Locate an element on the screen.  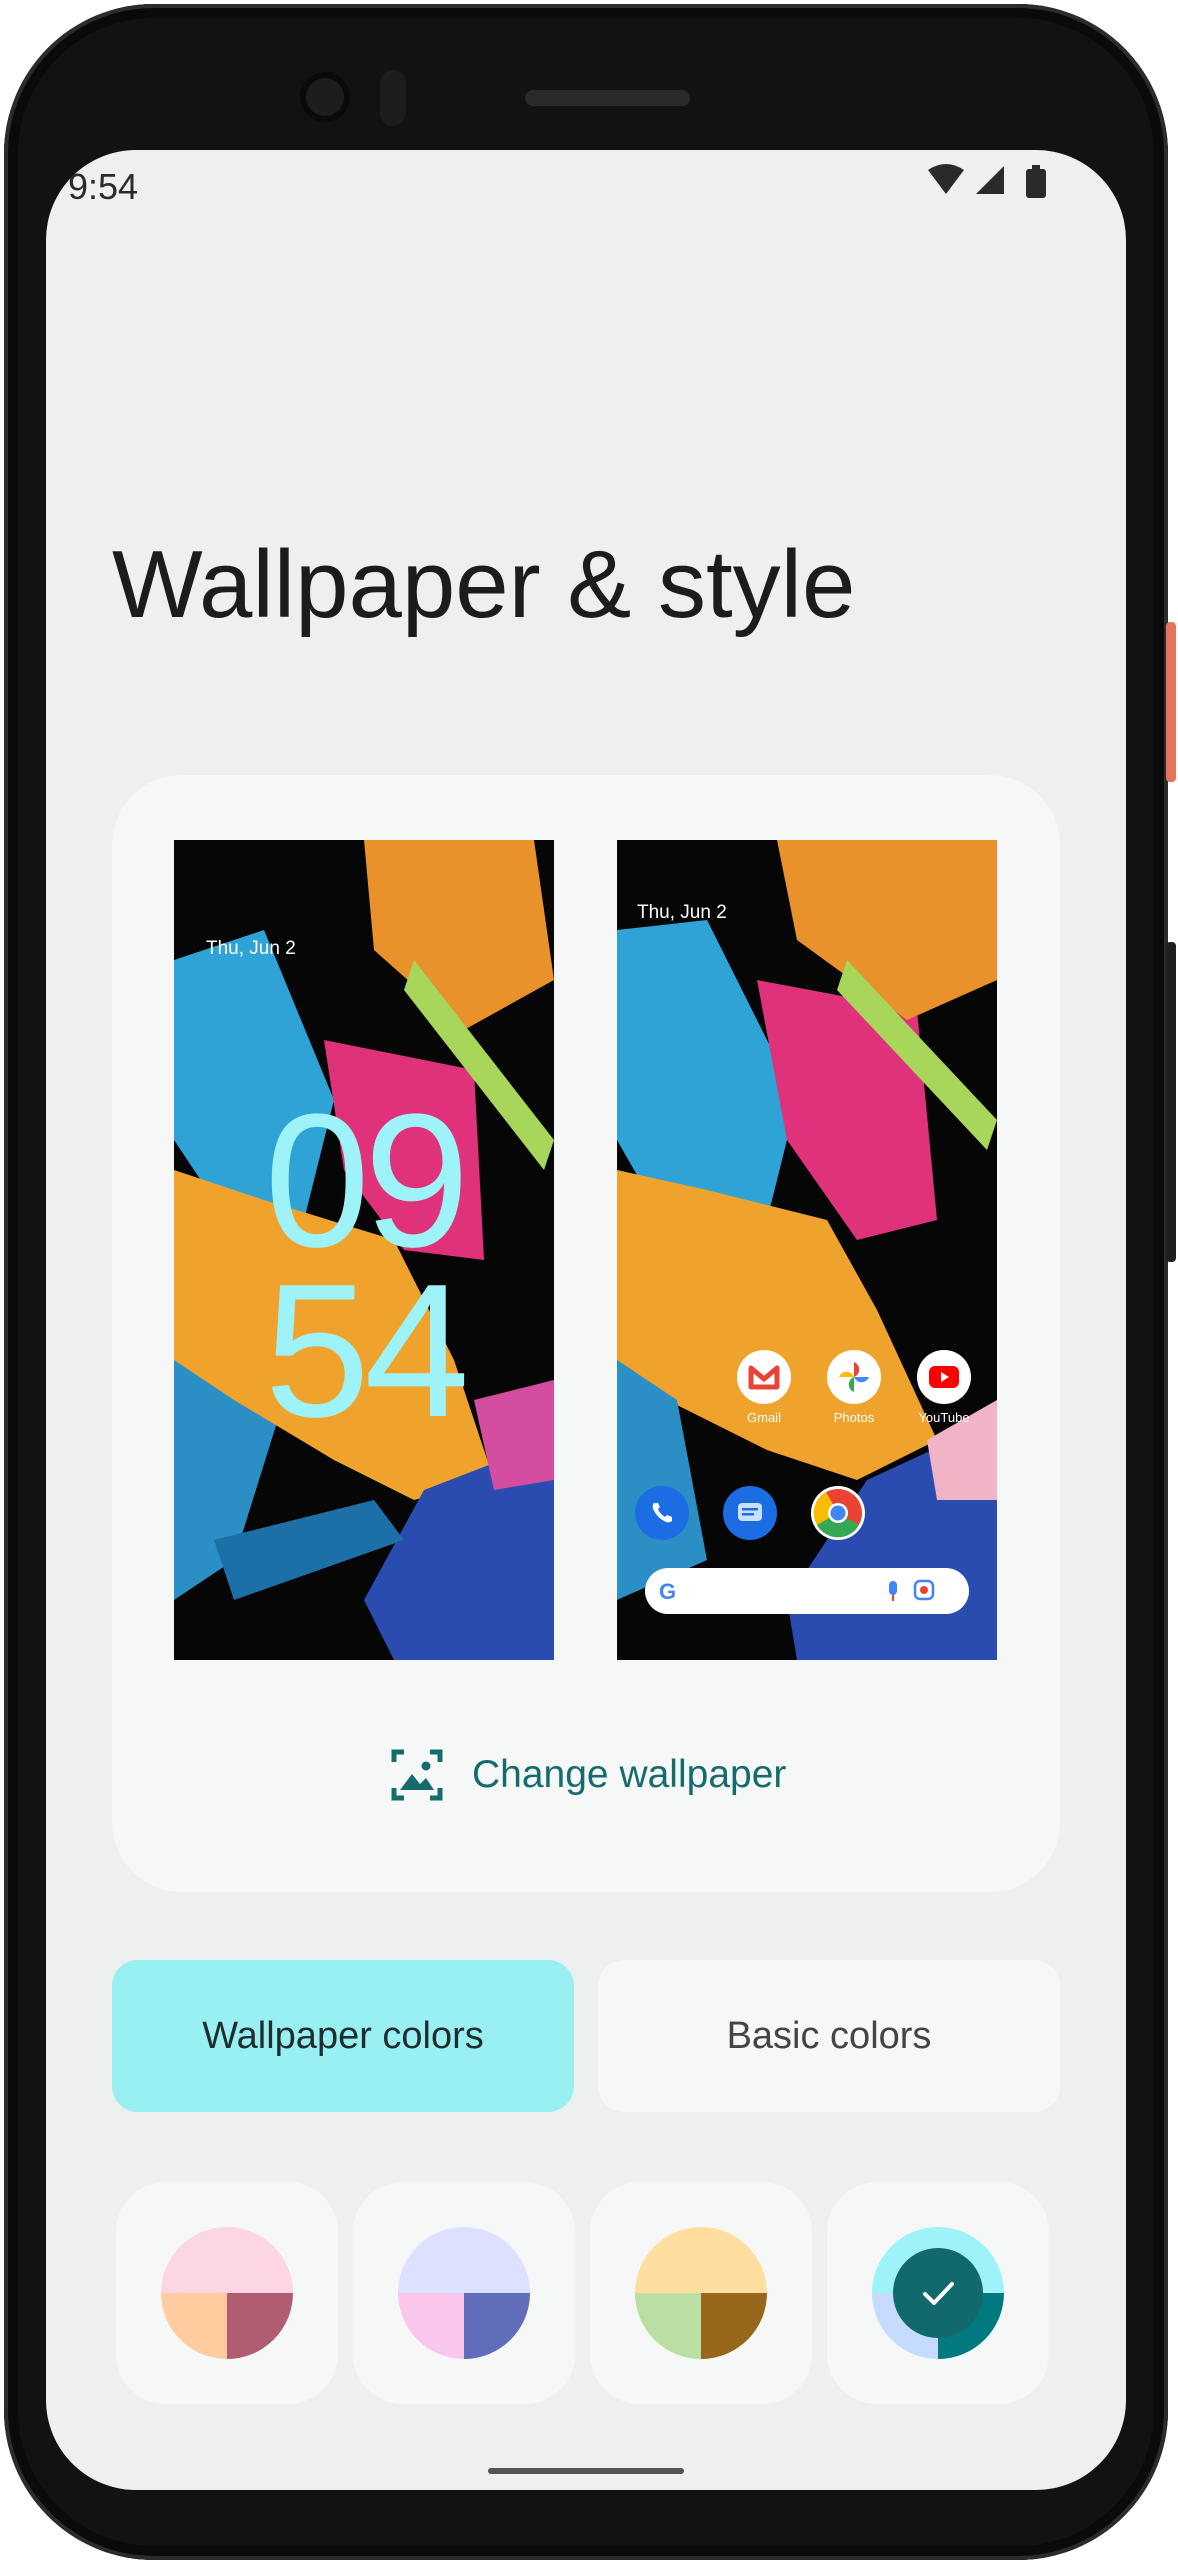
home-date: Thu, Jun 2 is located at coordinates (682, 912).